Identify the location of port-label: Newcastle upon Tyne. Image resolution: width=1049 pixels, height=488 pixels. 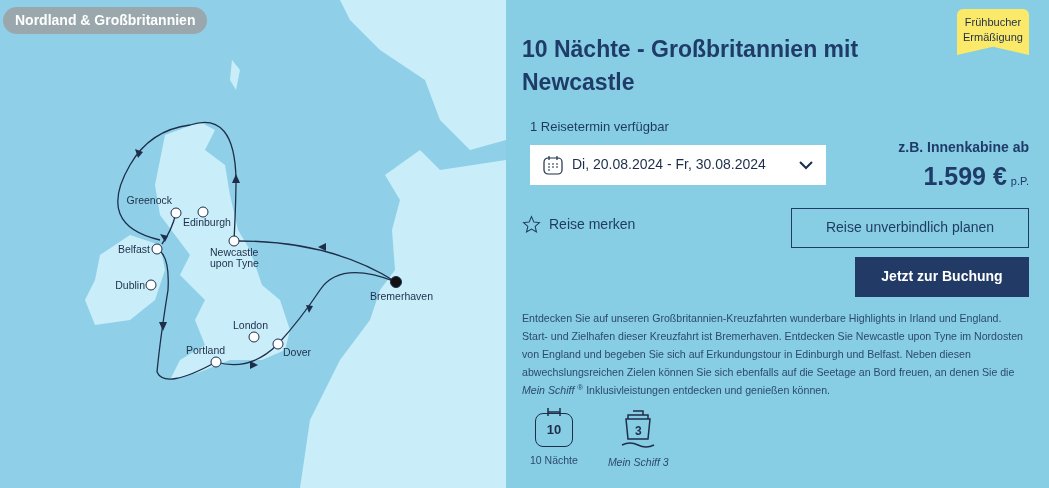
(234, 257).